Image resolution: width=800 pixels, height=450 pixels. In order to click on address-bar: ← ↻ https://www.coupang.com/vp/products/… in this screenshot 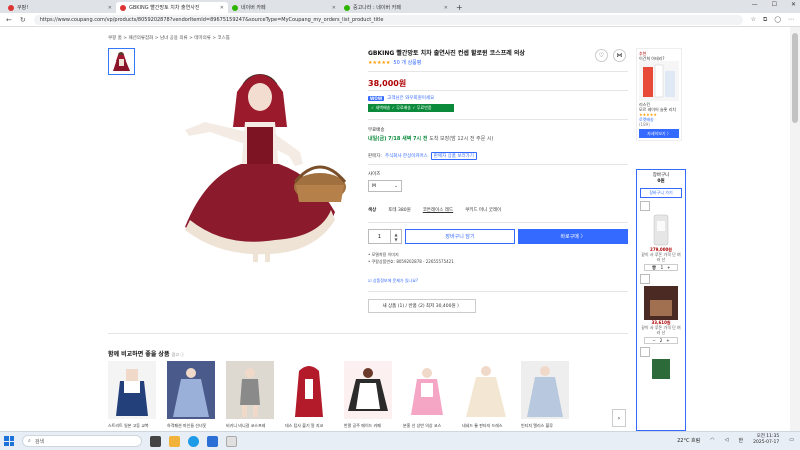, I will do `click(400, 20)`.